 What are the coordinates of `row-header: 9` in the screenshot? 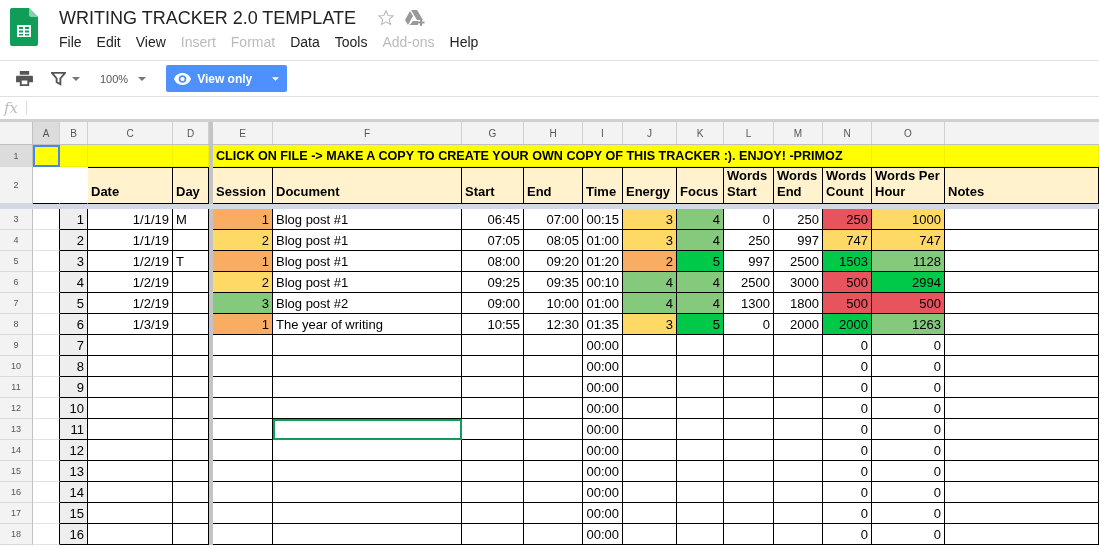 It's located at (16, 345).